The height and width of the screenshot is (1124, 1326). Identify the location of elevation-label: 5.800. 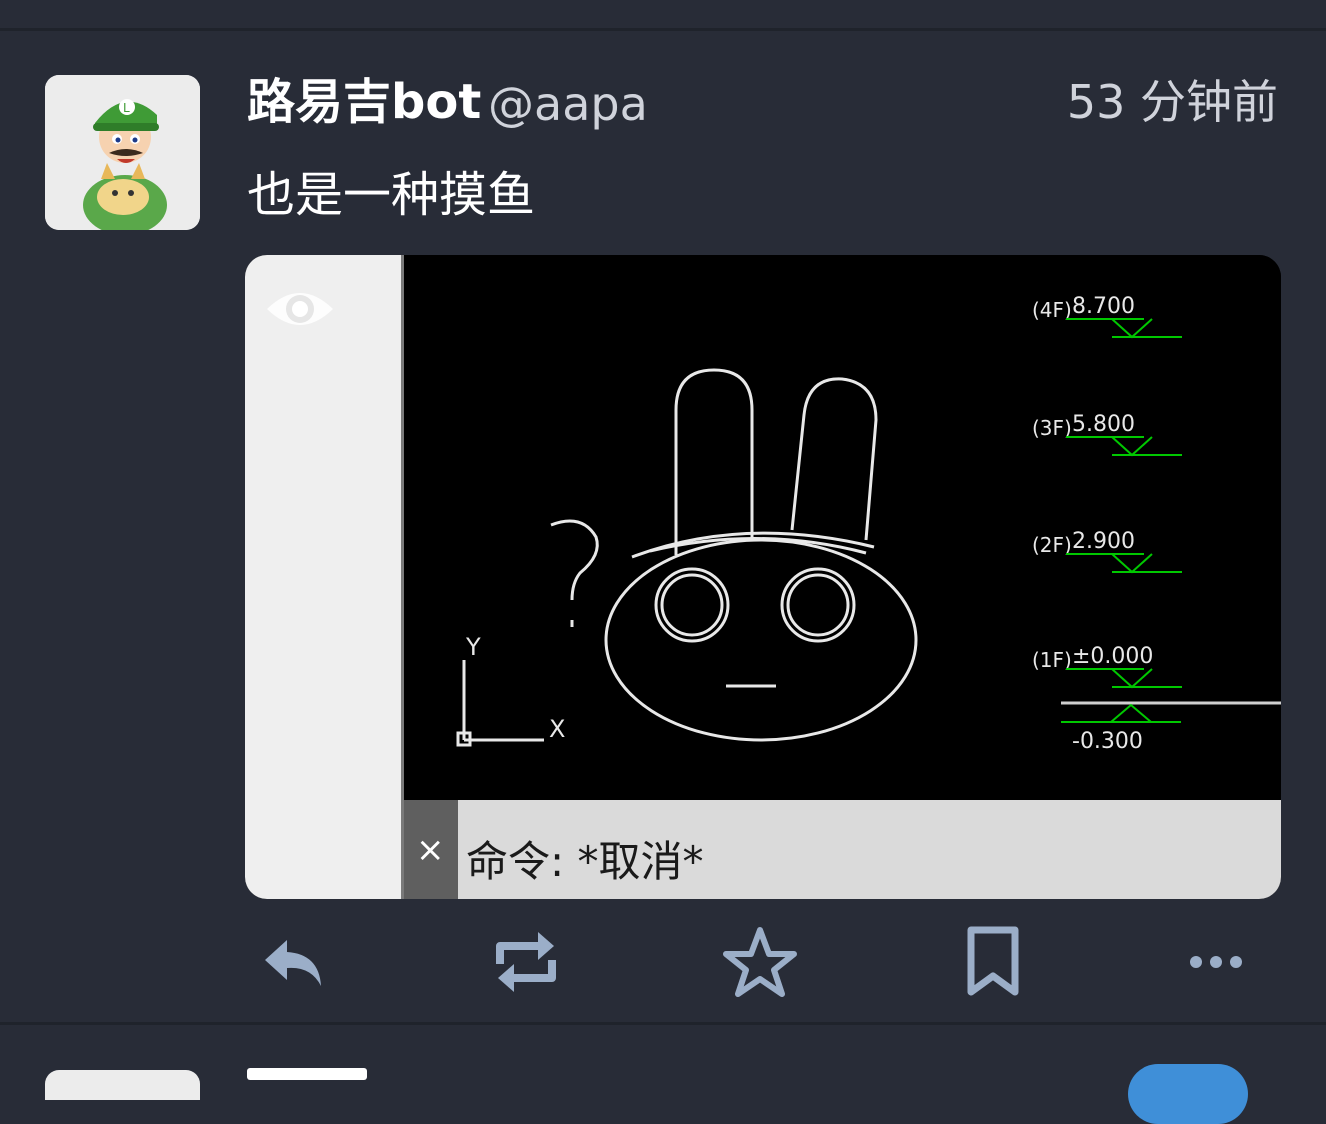
(1103, 424).